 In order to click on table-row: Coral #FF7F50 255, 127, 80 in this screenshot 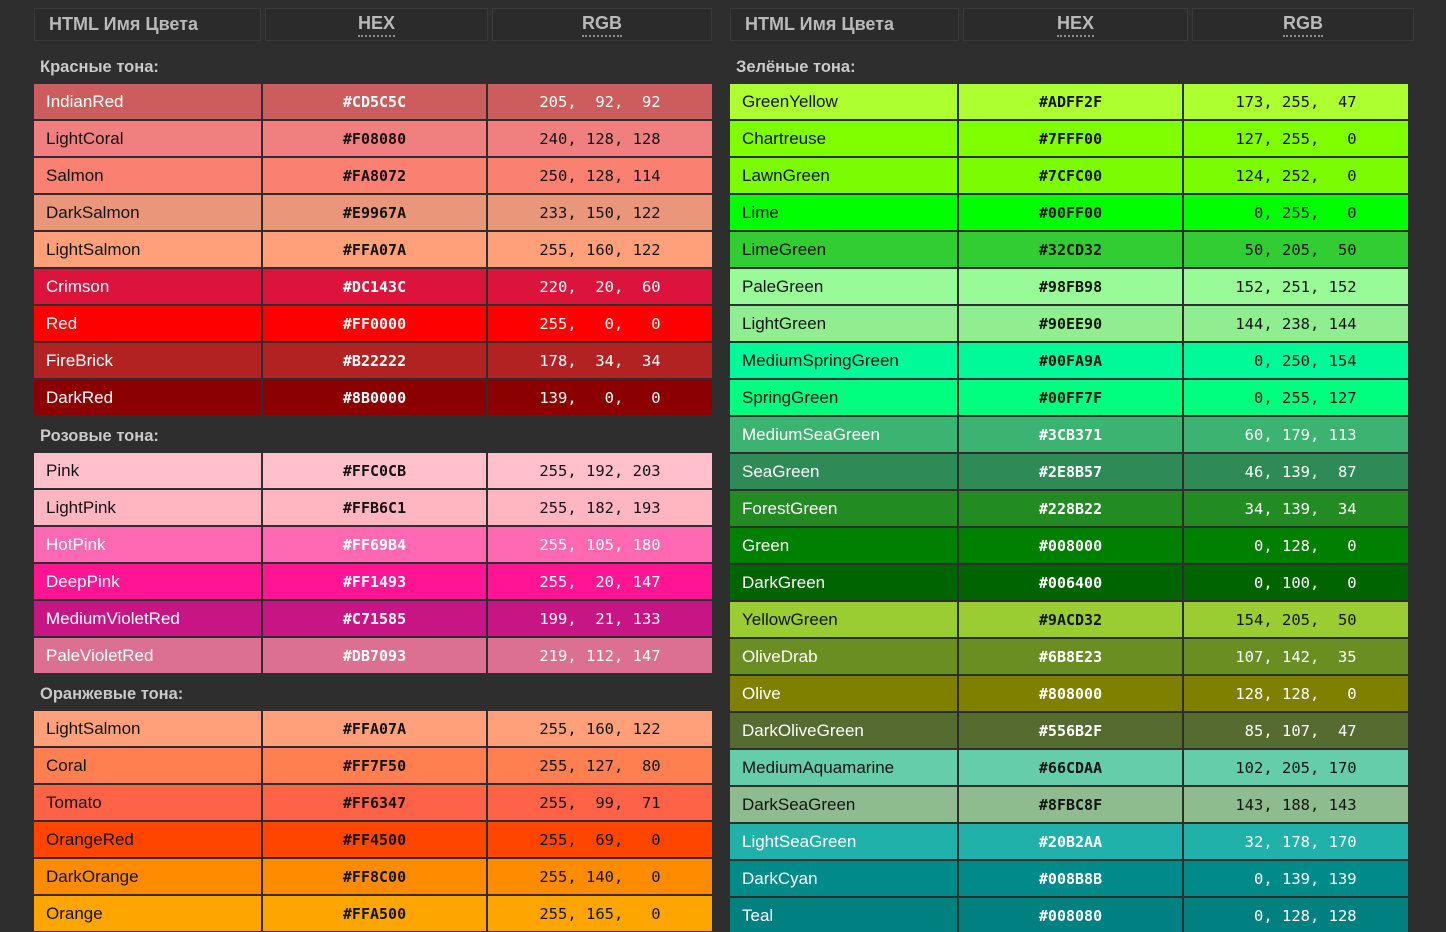, I will do `click(373, 766)`.